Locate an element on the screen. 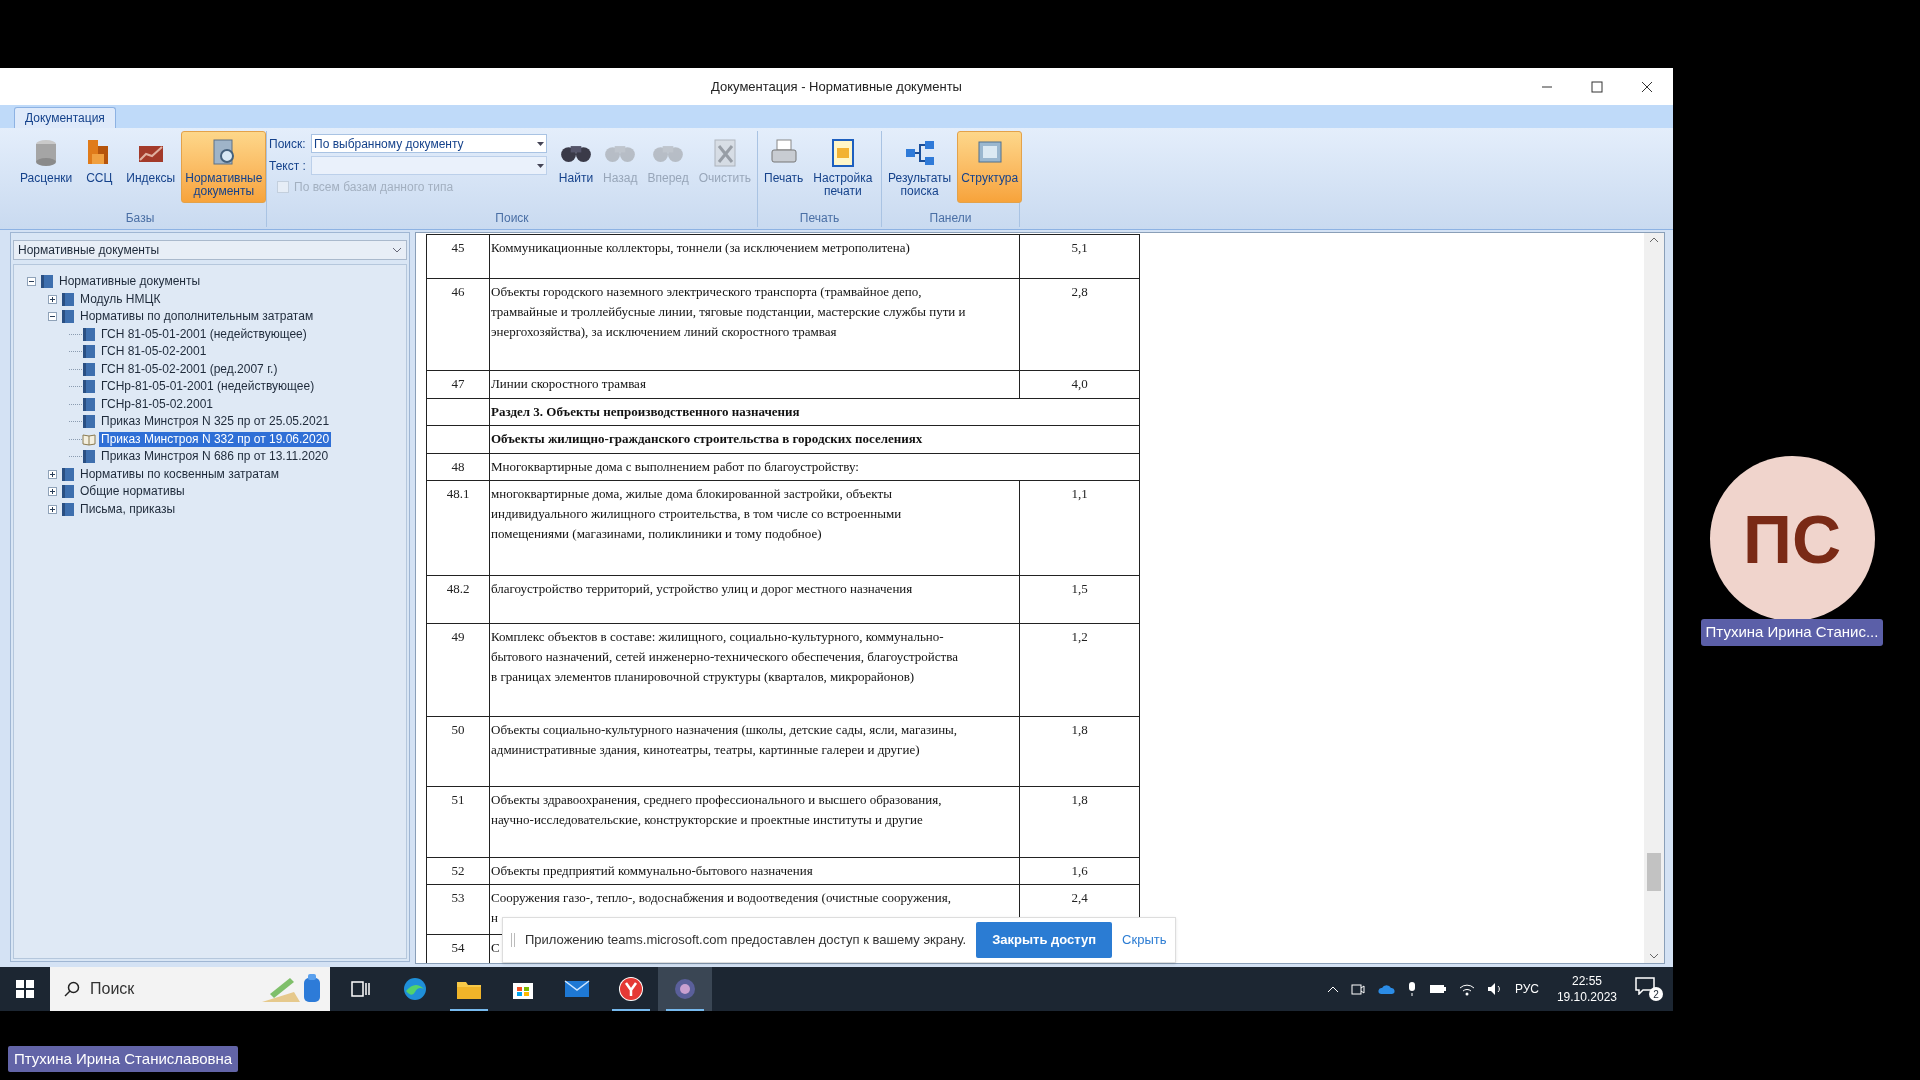 This screenshot has width=1920, height=1080. tree-item: Нормативные документы is located at coordinates (130, 282).